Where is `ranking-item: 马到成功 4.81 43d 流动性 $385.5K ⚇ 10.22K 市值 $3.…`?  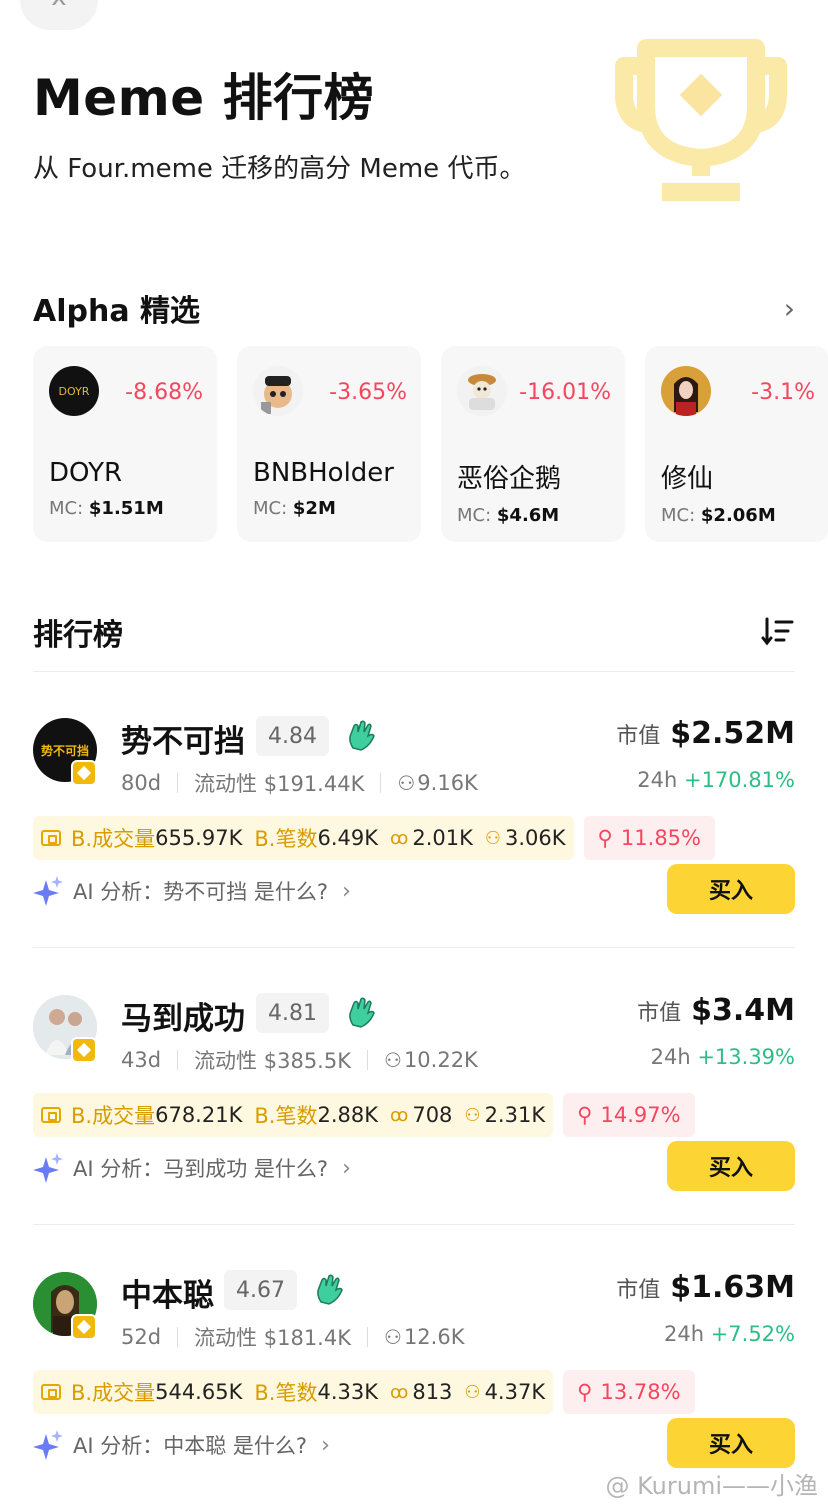
ranking-item: 马到成功 4.81 43d 流动性 $385.5K ⚇ 10.22K 市值 $3.… is located at coordinates (414, 1113).